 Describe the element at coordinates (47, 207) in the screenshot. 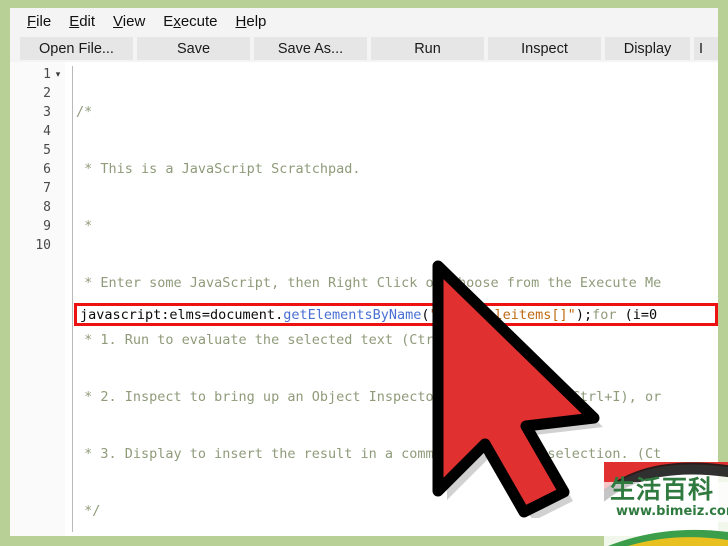

I see `line-number: 8` at that location.